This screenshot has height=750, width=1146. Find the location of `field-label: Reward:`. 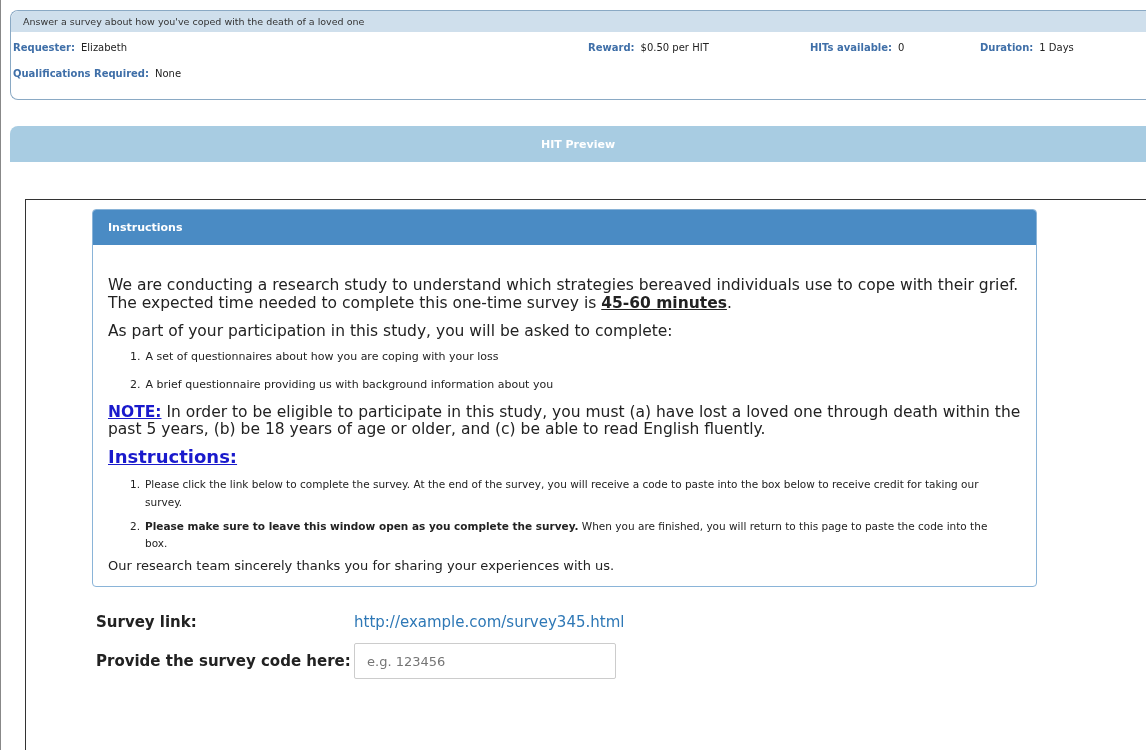

field-label: Reward: is located at coordinates (611, 47).